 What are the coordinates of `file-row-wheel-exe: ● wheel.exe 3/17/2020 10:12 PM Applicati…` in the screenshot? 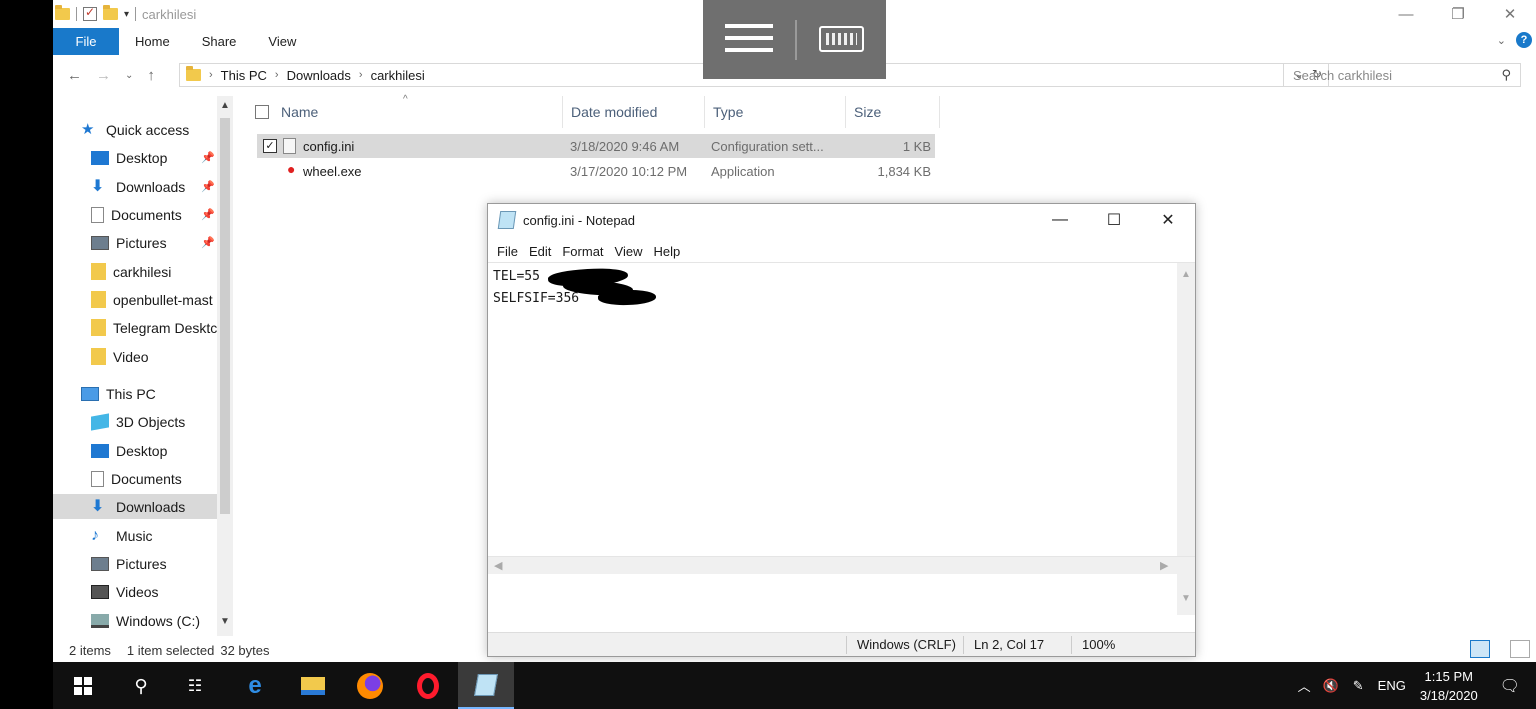 It's located at (596, 171).